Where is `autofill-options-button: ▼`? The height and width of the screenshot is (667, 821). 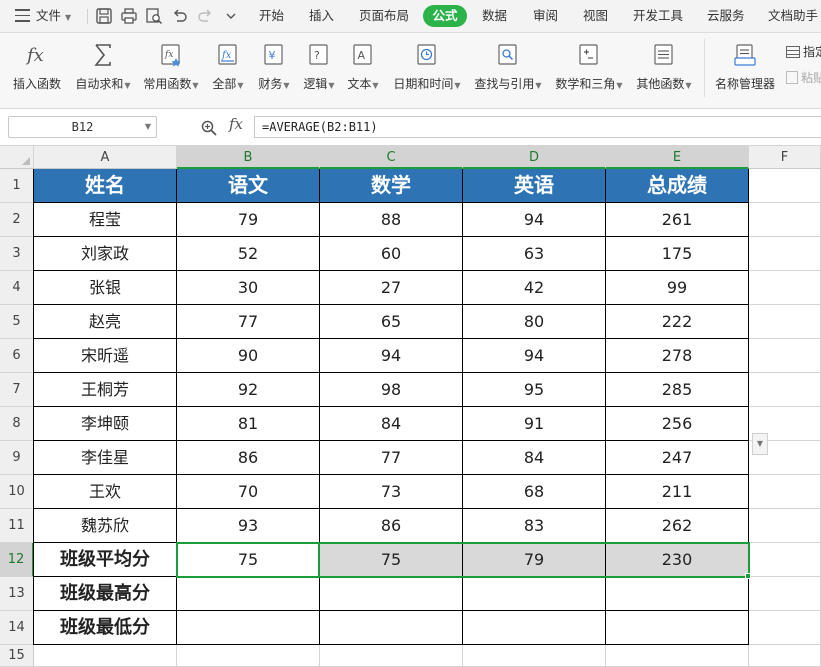 autofill-options-button: ▼ is located at coordinates (760, 444).